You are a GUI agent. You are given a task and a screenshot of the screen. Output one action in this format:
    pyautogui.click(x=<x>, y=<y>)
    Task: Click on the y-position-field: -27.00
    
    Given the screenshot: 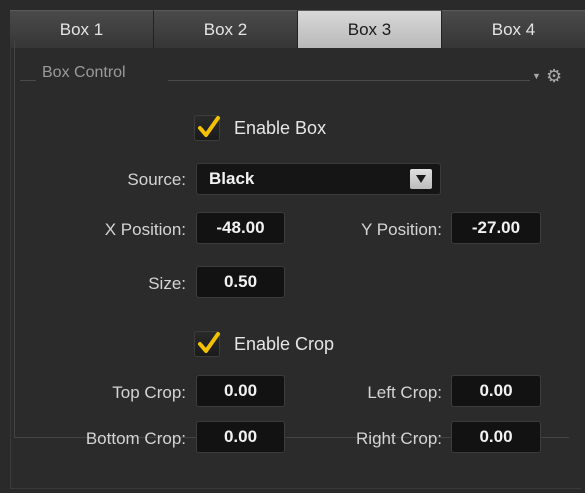 What is the action you would take?
    pyautogui.click(x=496, y=228)
    